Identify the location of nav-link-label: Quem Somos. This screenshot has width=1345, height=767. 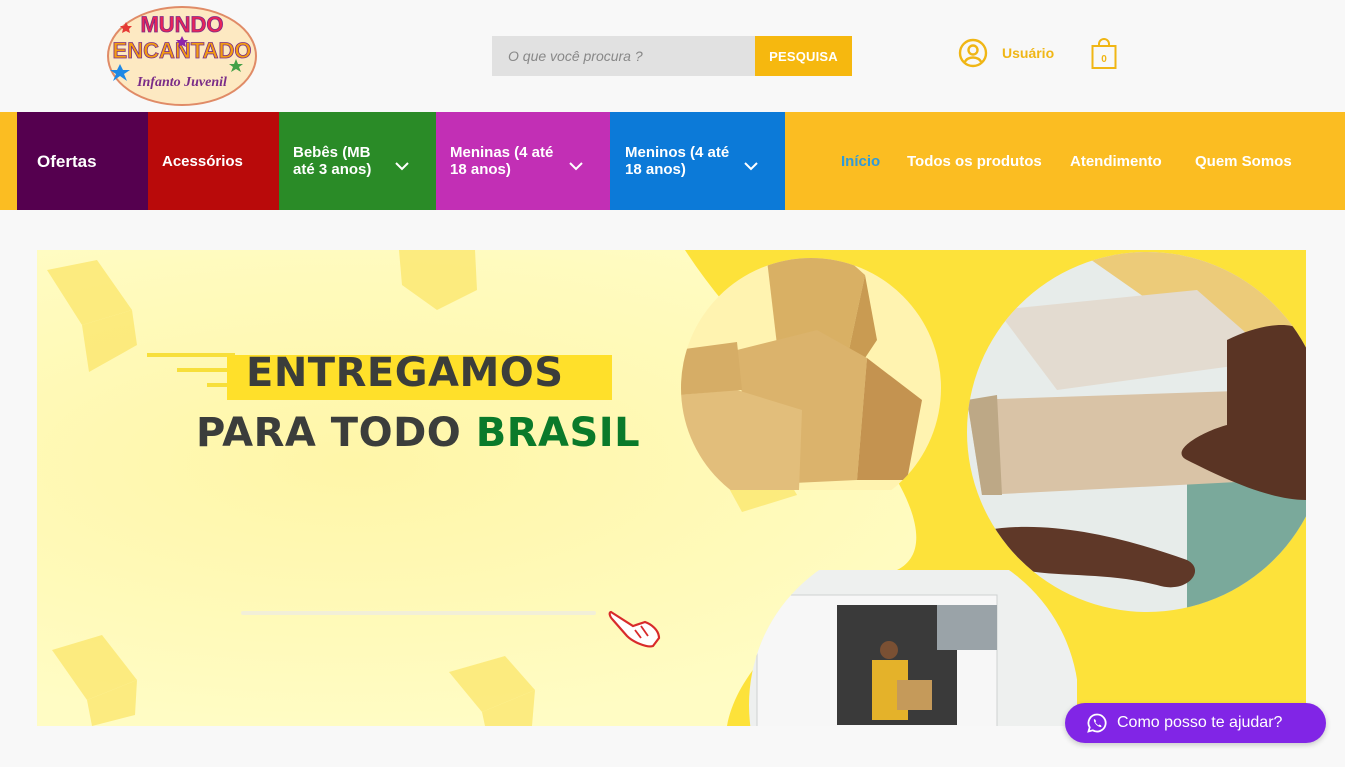
(1243, 161).